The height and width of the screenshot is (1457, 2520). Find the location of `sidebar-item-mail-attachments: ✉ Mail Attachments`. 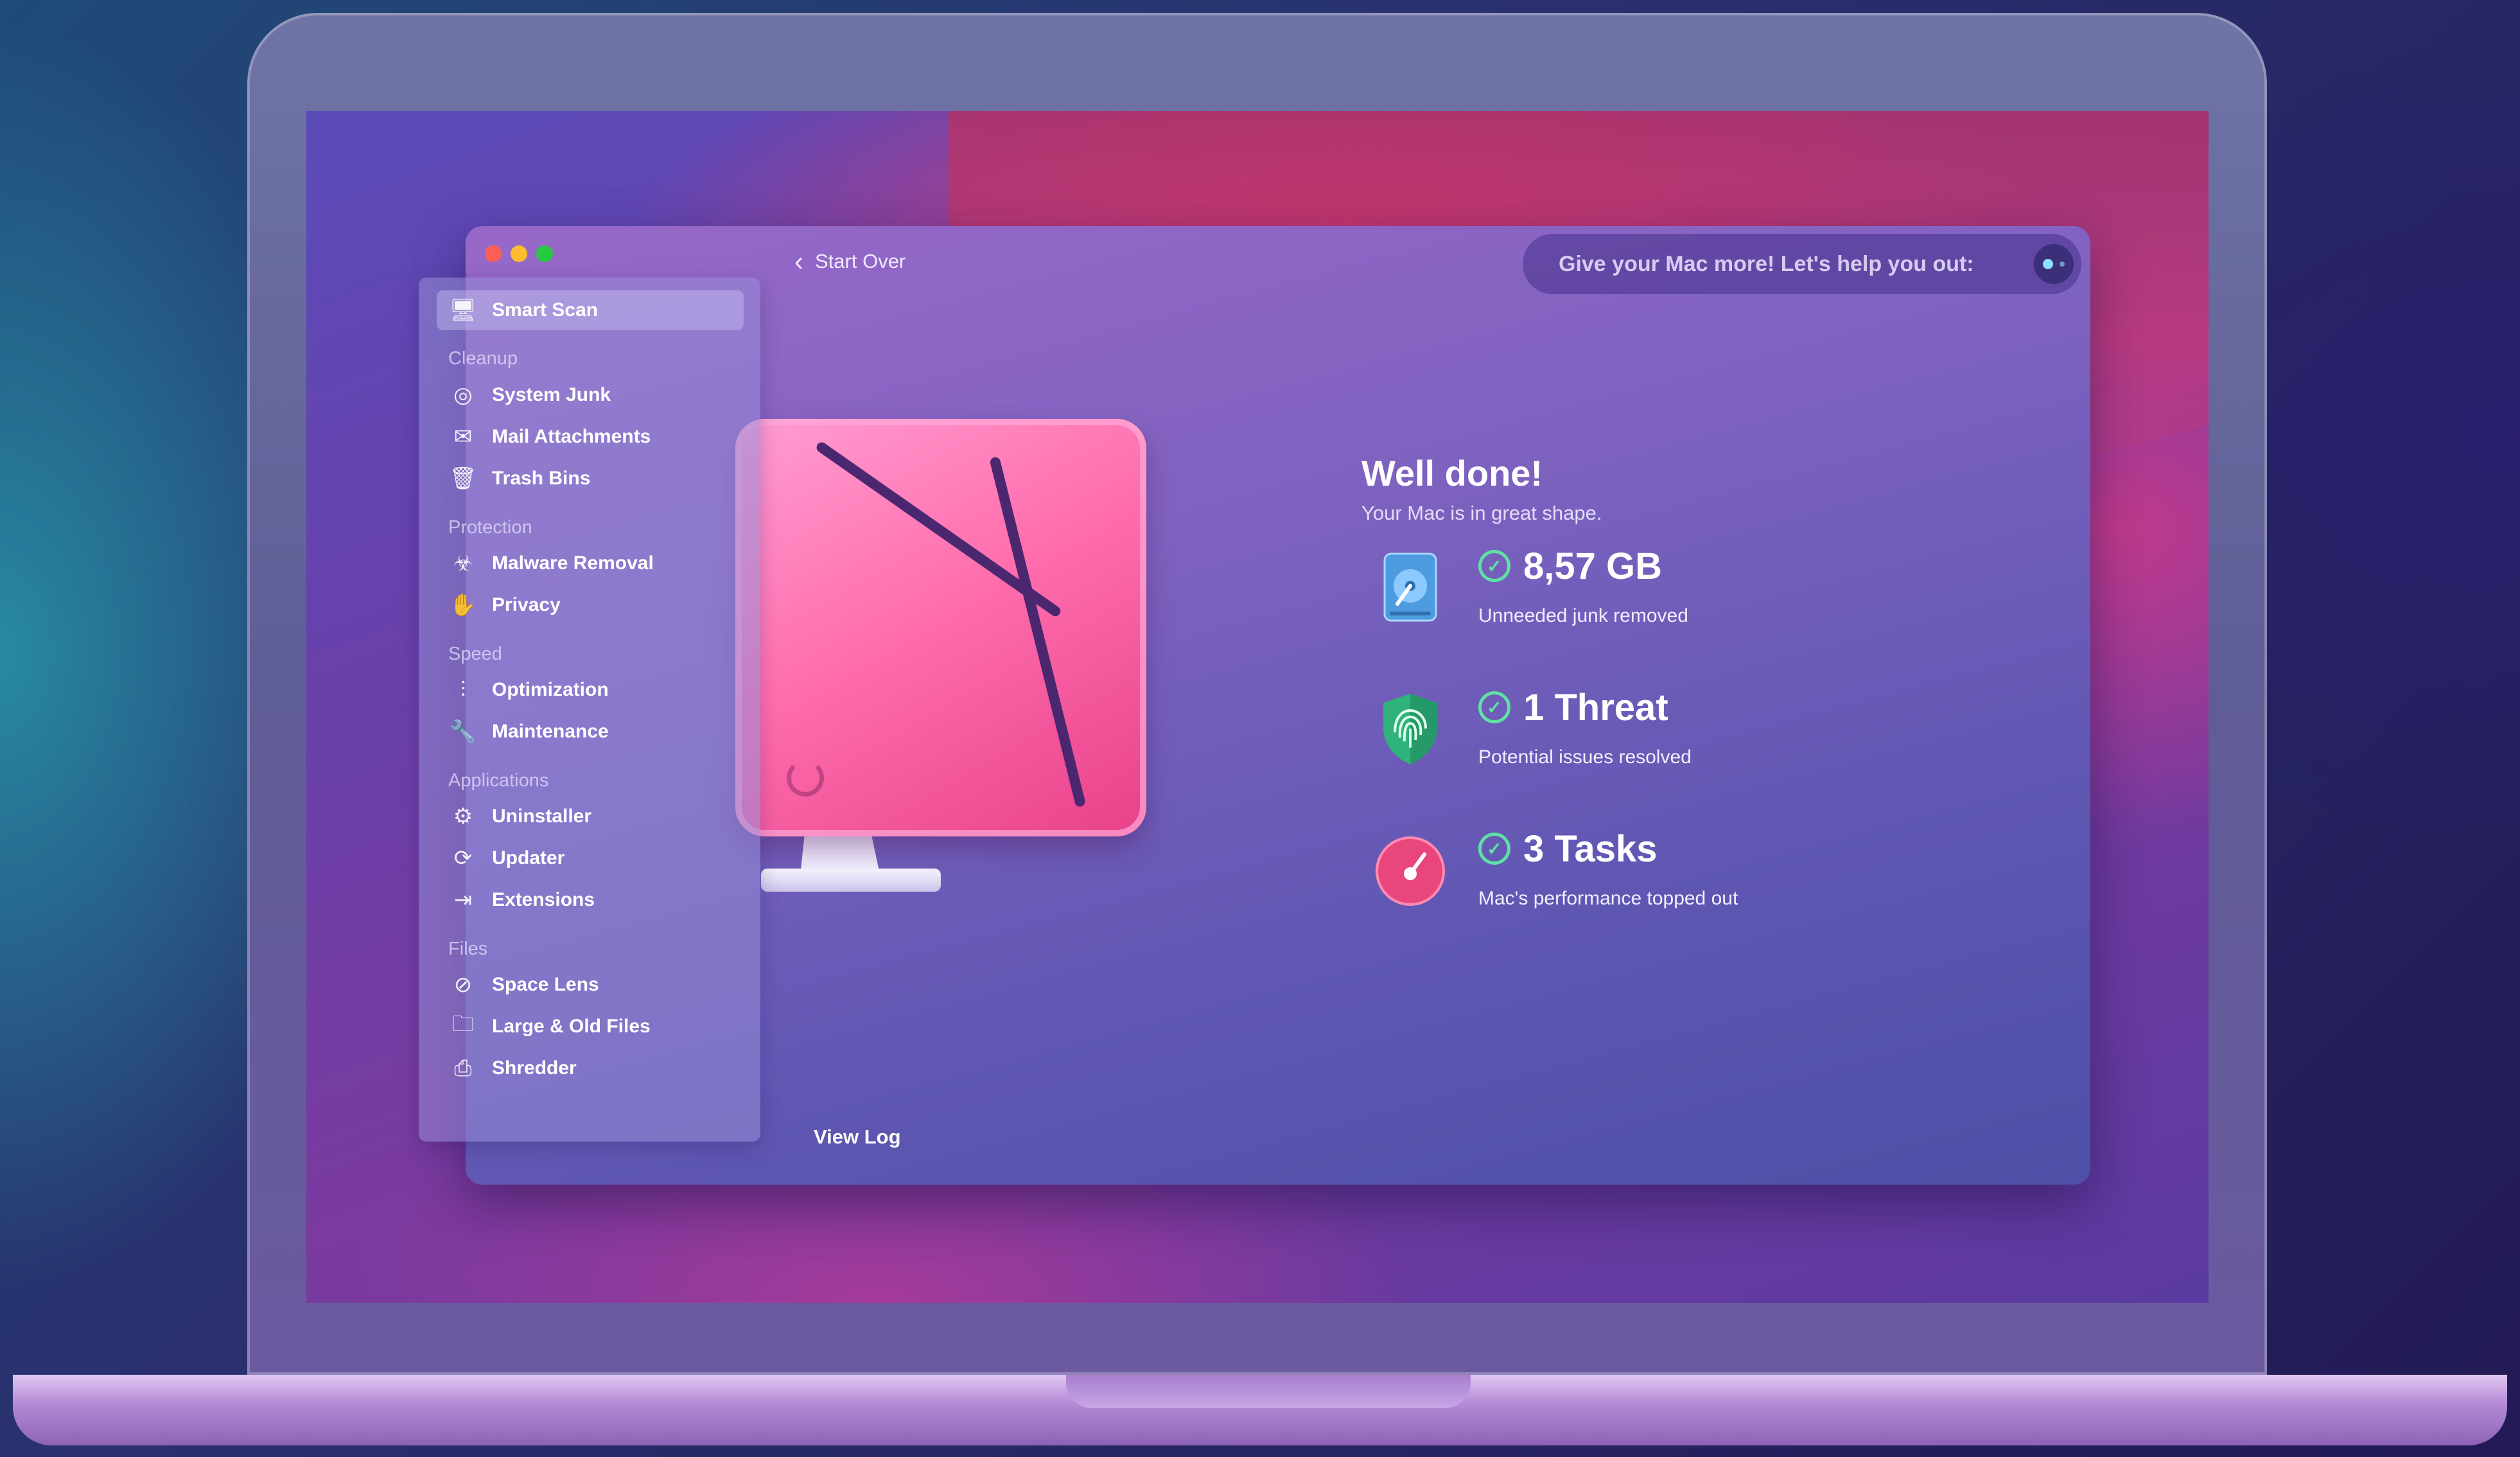

sidebar-item-mail-attachments: ✉ Mail Attachments is located at coordinates (590, 437).